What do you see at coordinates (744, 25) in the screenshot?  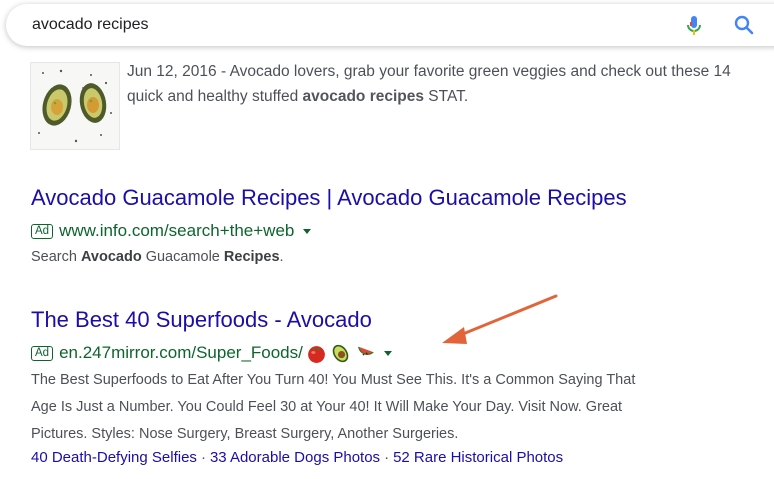 I see `search-icon` at bounding box center [744, 25].